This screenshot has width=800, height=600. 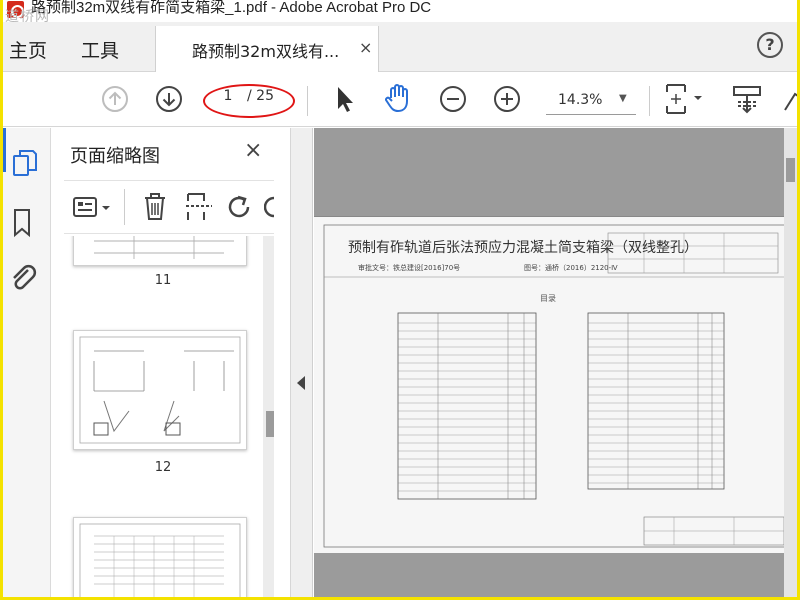 What do you see at coordinates (94, 208) in the screenshot?
I see `thumbnail-options-icon` at bounding box center [94, 208].